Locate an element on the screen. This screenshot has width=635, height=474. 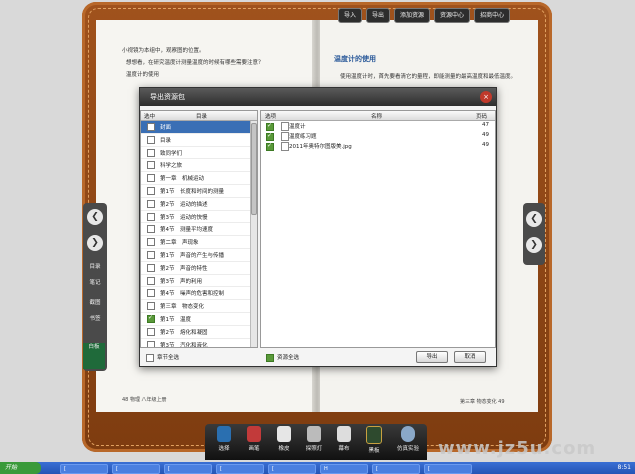
bottom-toolbar: 选择 画笔 橡皮 探照灯 幕布 黑板 仿真实验 is located at coordinates (316, 442).